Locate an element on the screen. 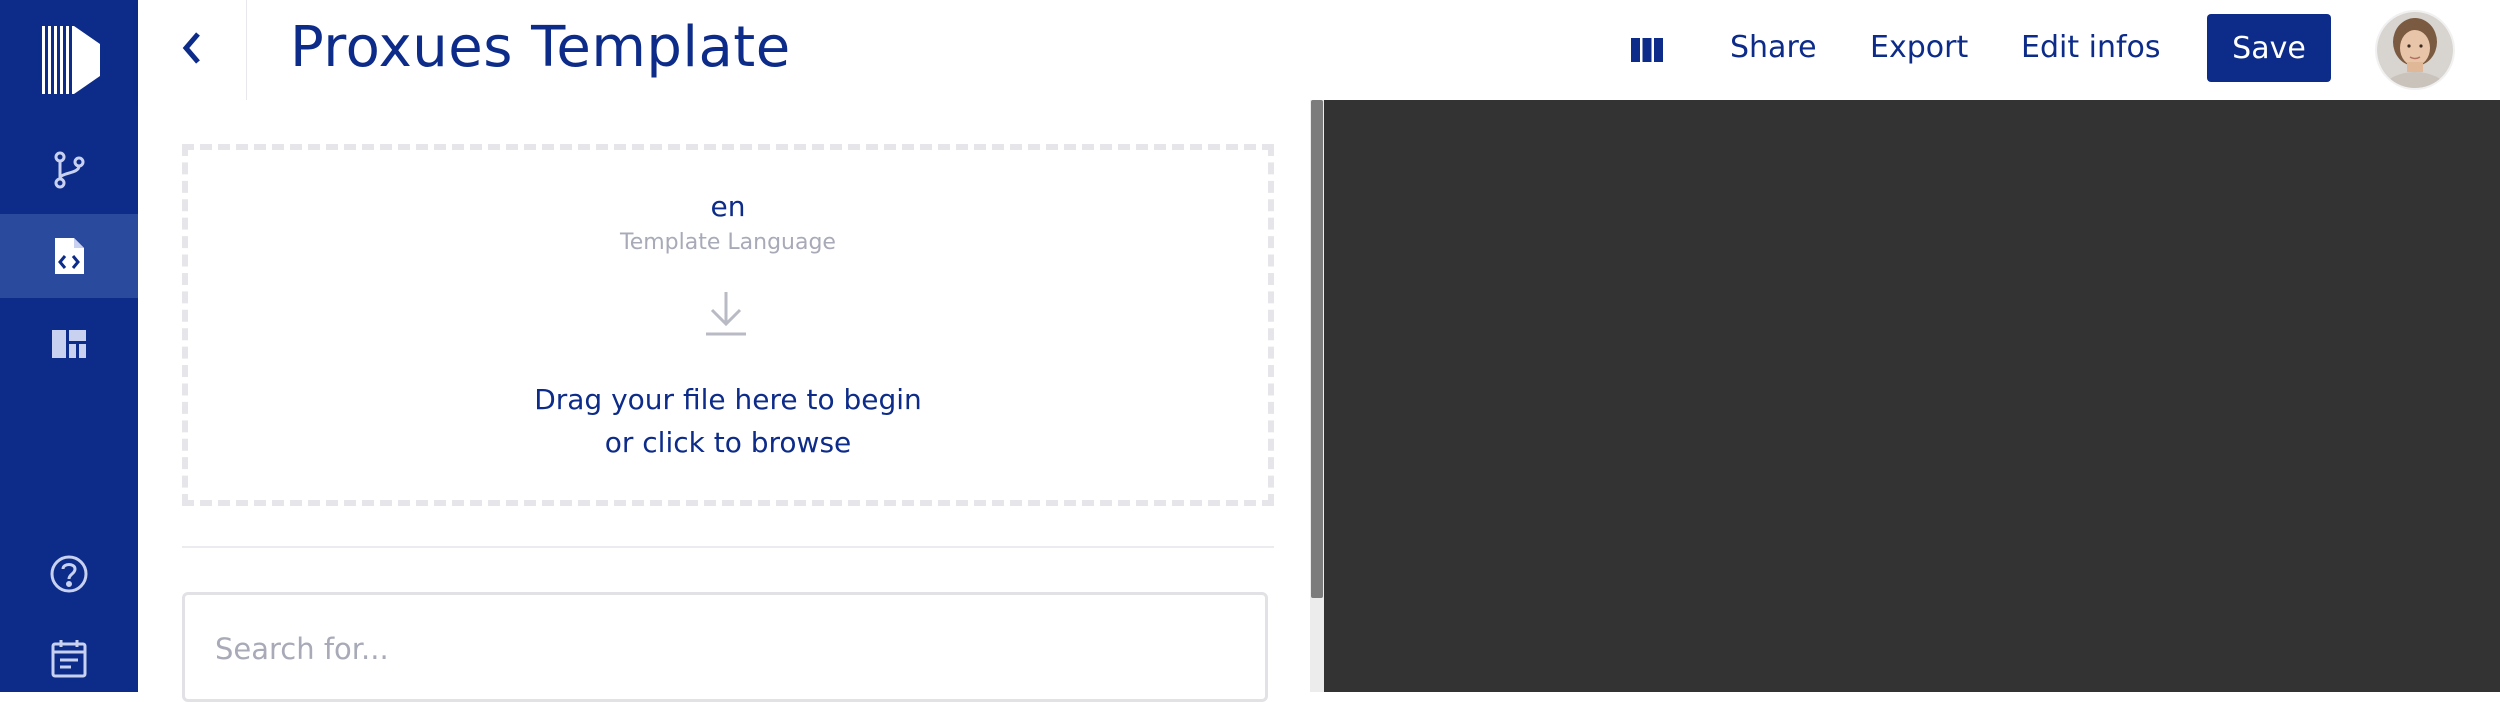 The height and width of the screenshot is (702, 2500). sidebar is located at coordinates (69, 346).